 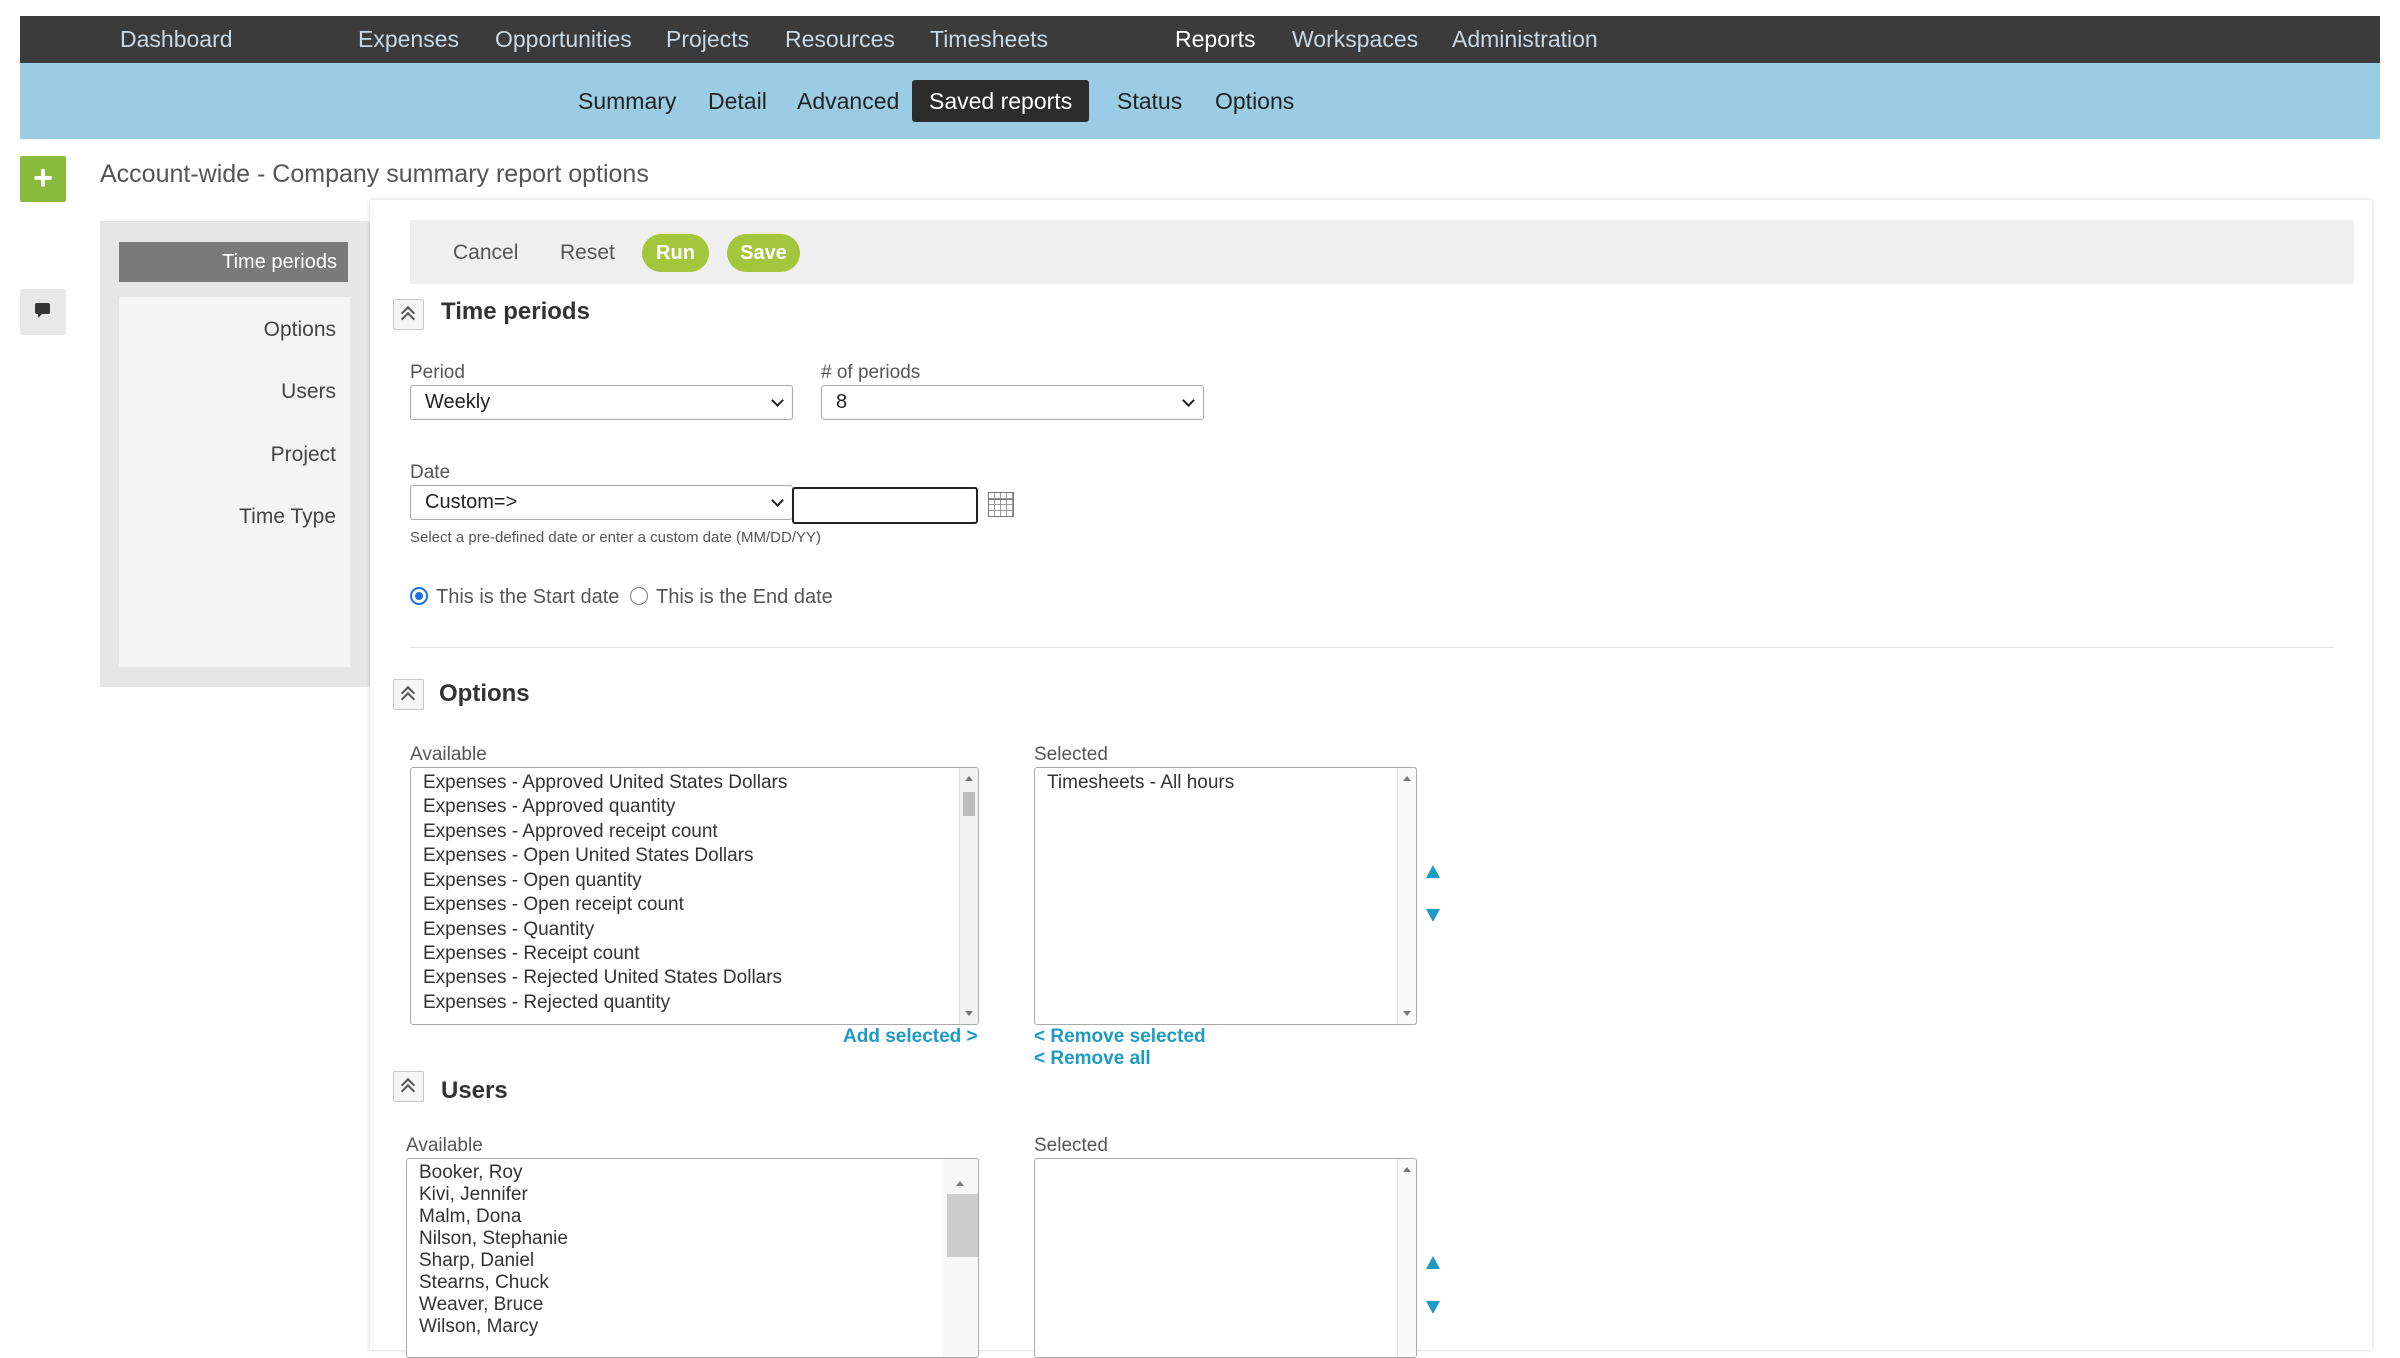 I want to click on nav-projects: Projects, so click(x=707, y=39).